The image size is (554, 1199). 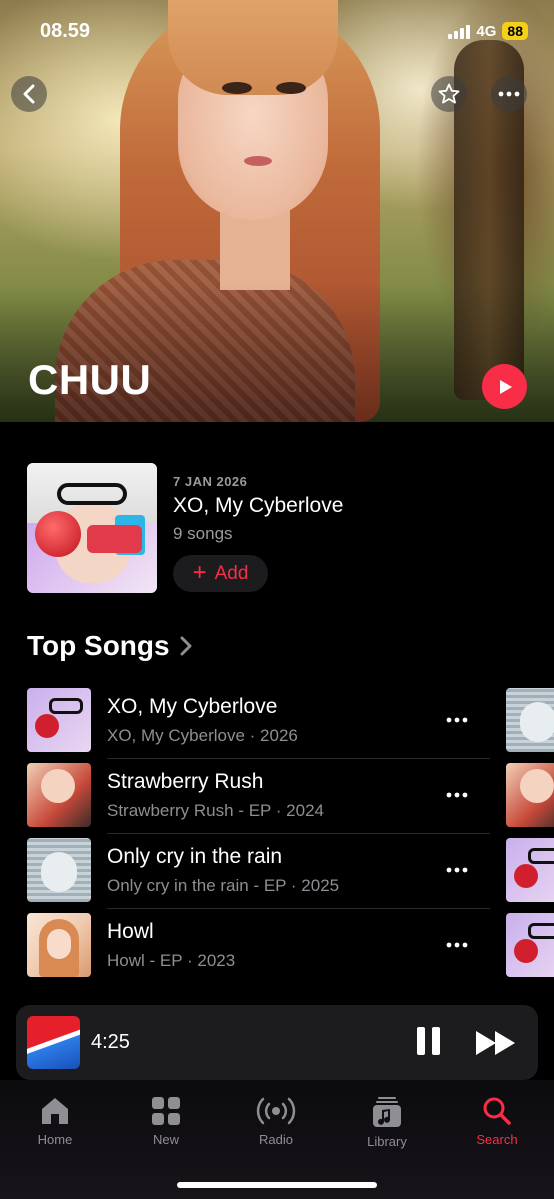 I want to click on star-icon, so click(x=449, y=93).